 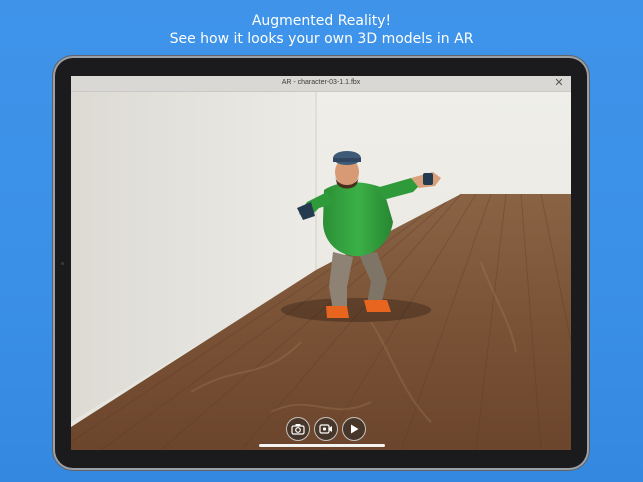 I want to click on window-titlebar: AR - character-03-1.1.fbx ✕, so click(x=321, y=84).